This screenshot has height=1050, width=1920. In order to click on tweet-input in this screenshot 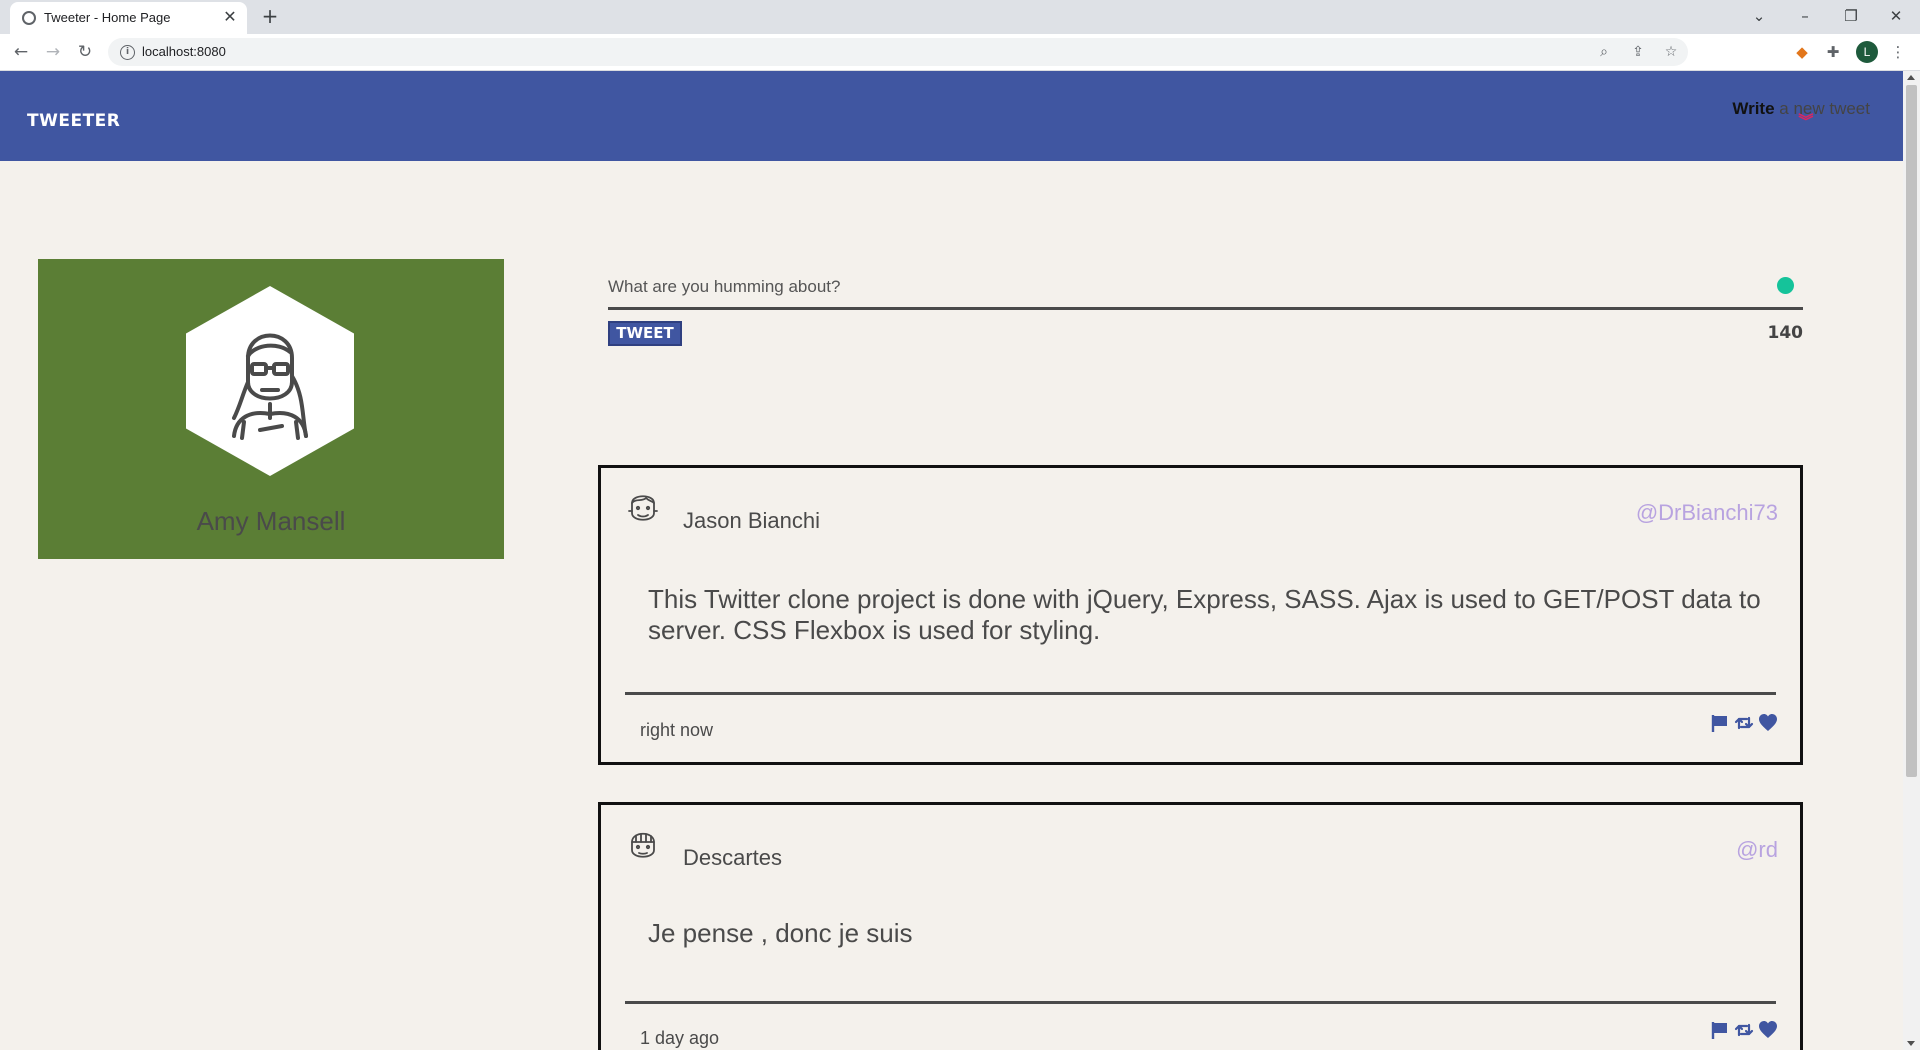, I will do `click(1205, 288)`.